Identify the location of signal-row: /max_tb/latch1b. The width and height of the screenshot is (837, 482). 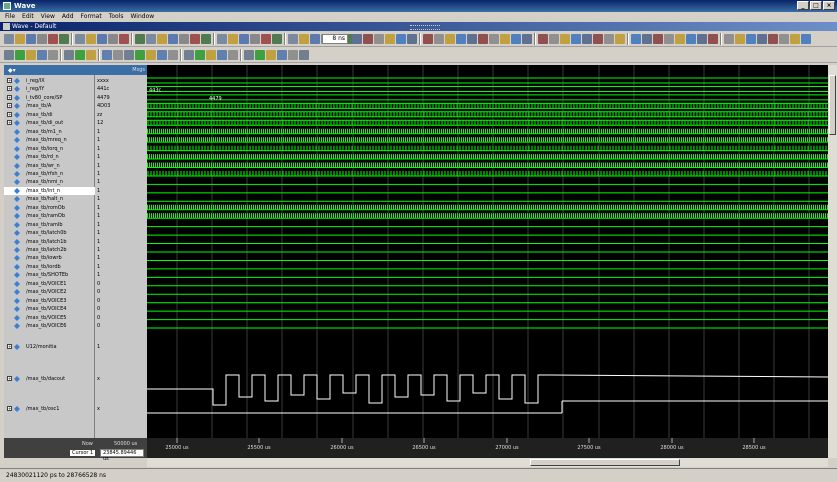
(49, 242).